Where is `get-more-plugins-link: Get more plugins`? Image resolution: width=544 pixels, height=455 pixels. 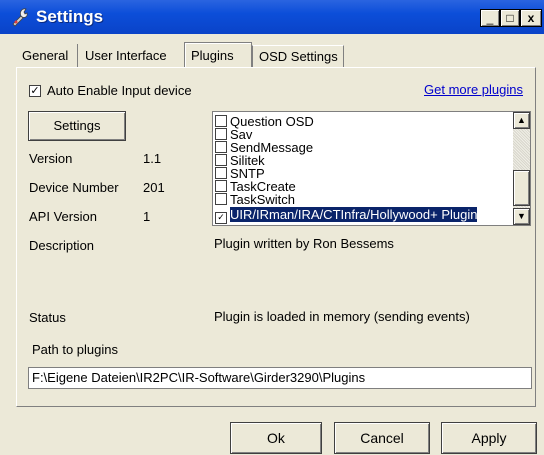
get-more-plugins-link: Get more plugins is located at coordinates (473, 89).